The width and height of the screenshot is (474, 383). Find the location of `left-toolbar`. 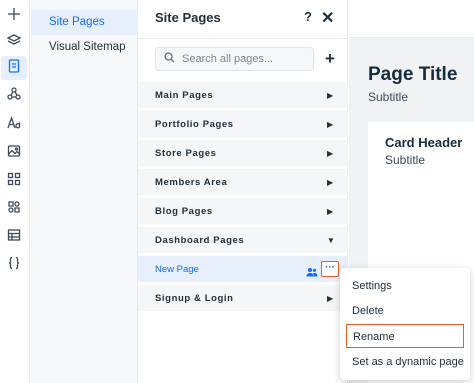

left-toolbar is located at coordinates (15, 191).